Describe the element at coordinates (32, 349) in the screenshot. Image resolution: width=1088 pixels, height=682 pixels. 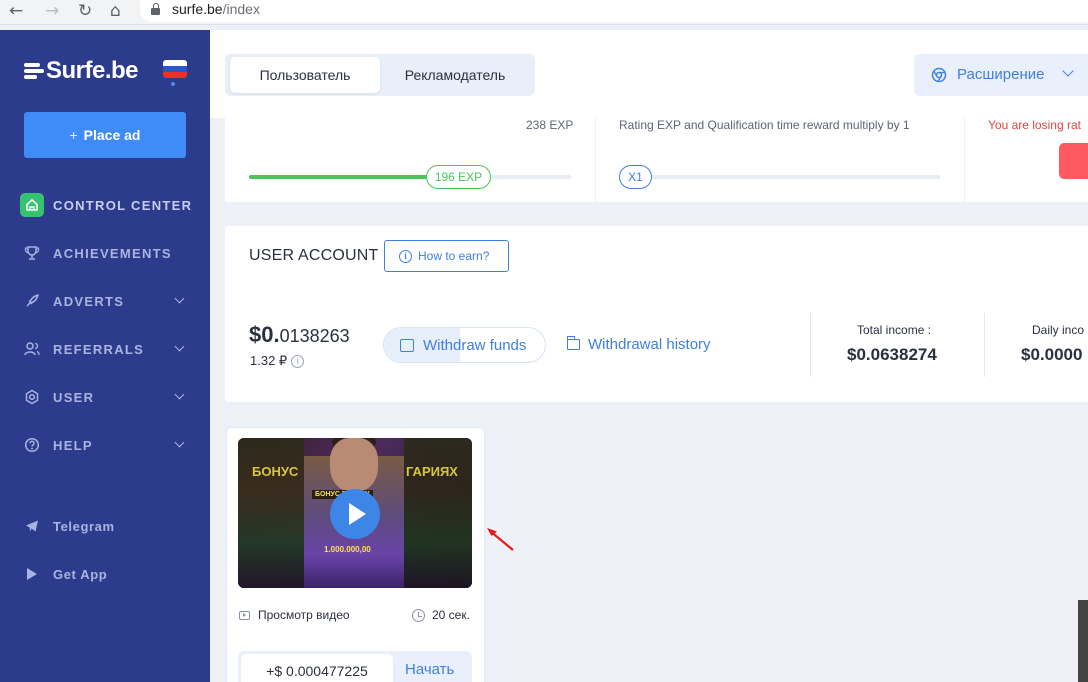
I see `users-icon` at that location.